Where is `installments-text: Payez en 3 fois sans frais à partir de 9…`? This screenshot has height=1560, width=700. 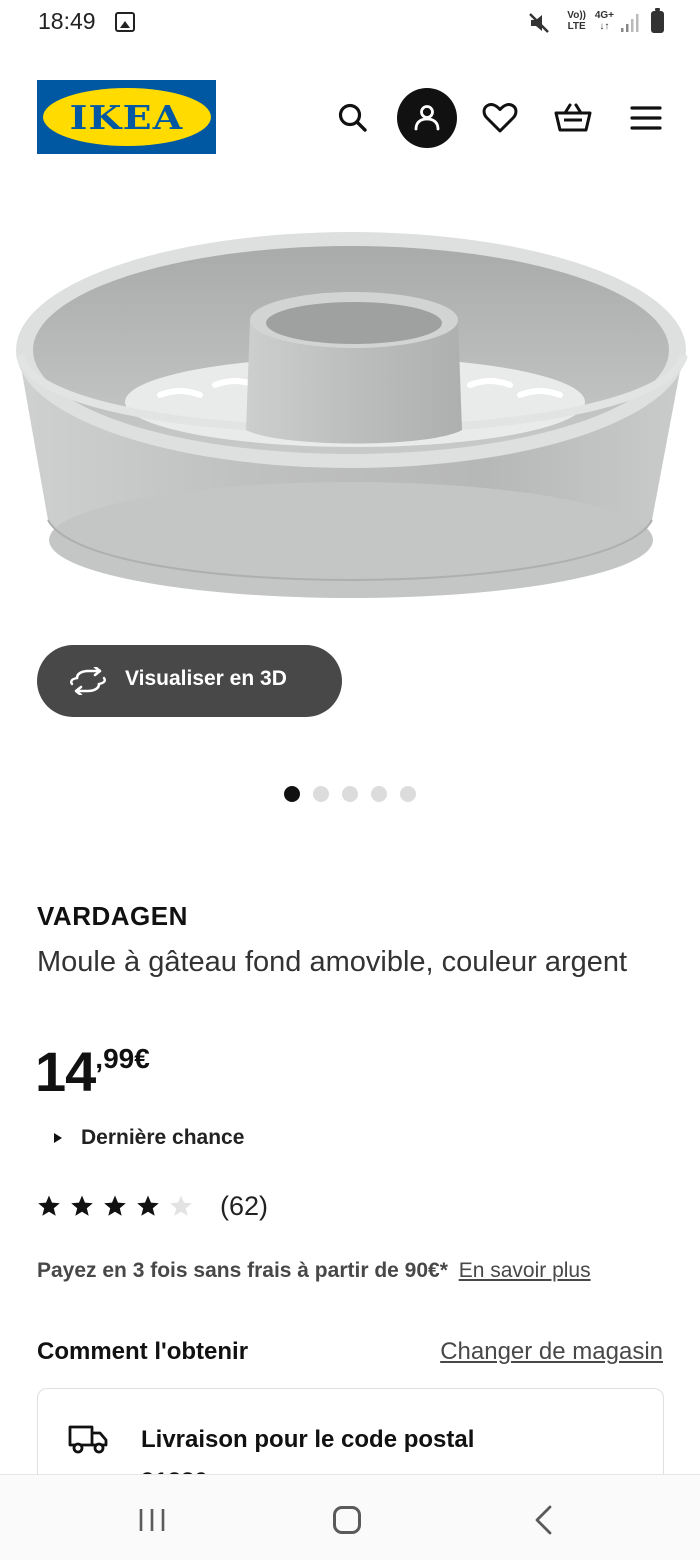
installments-text: Payez en 3 fois sans frais à partir de 9… is located at coordinates (242, 1270).